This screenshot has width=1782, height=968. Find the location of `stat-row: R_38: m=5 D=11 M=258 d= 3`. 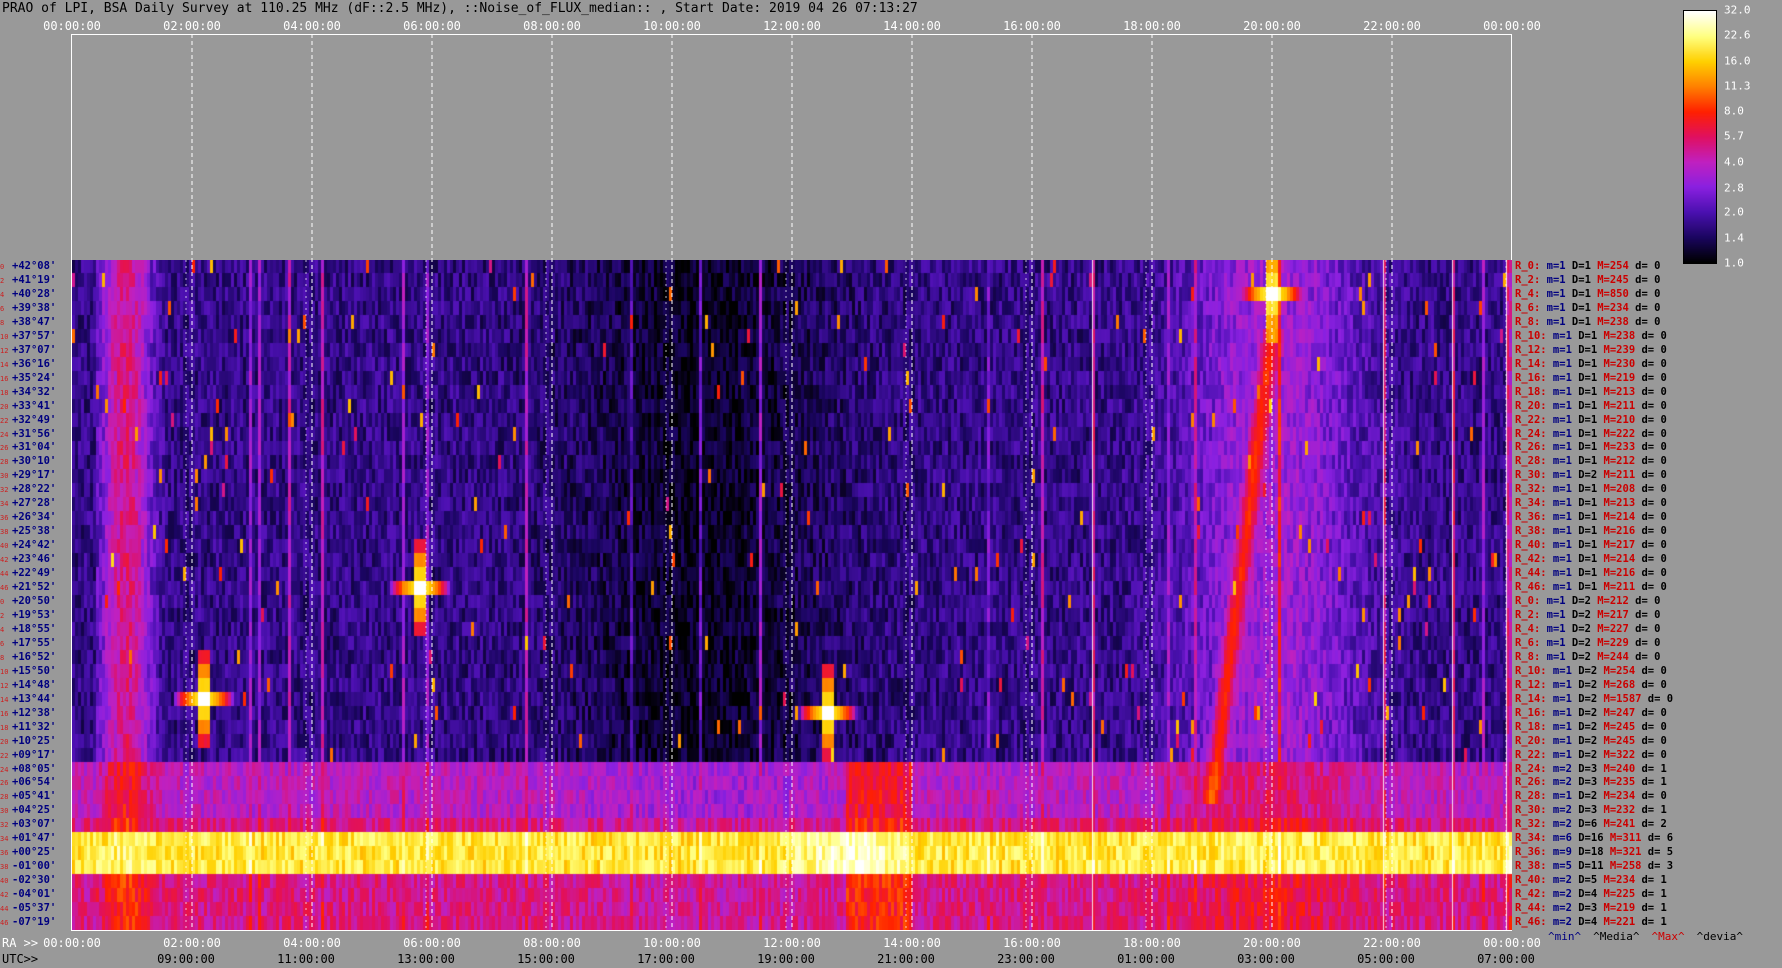

stat-row: R_38: m=5 D=11 M=258 d= 3 is located at coordinates (1594, 866).